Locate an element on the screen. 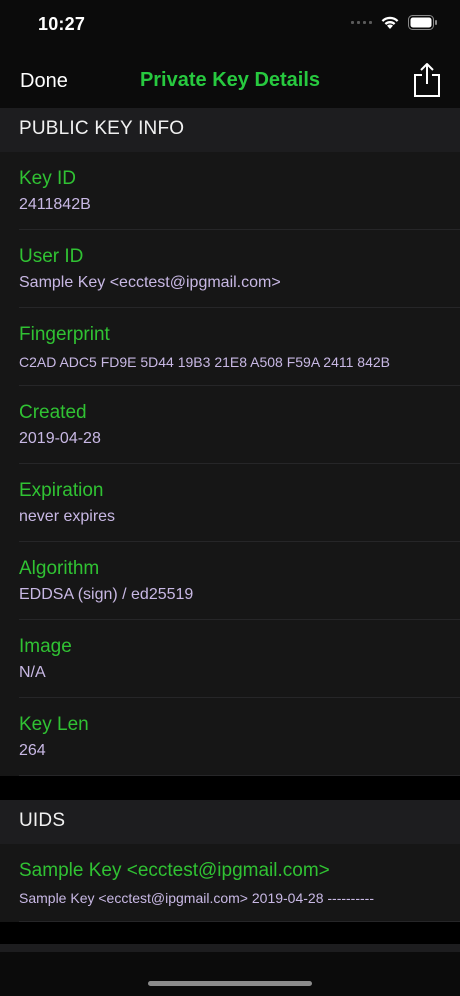 The width and height of the screenshot is (460, 996). battery-icon is located at coordinates (422, 22).